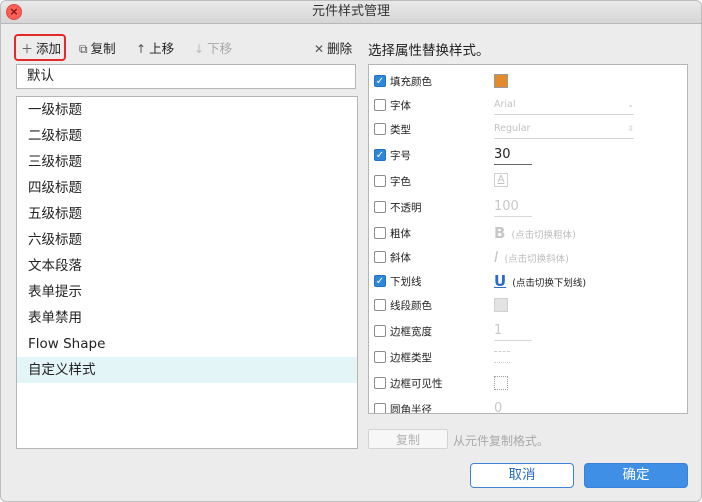 The height and width of the screenshot is (502, 702). What do you see at coordinates (97, 49) in the screenshot?
I see `copy-style-button: ⧉ 复制` at bounding box center [97, 49].